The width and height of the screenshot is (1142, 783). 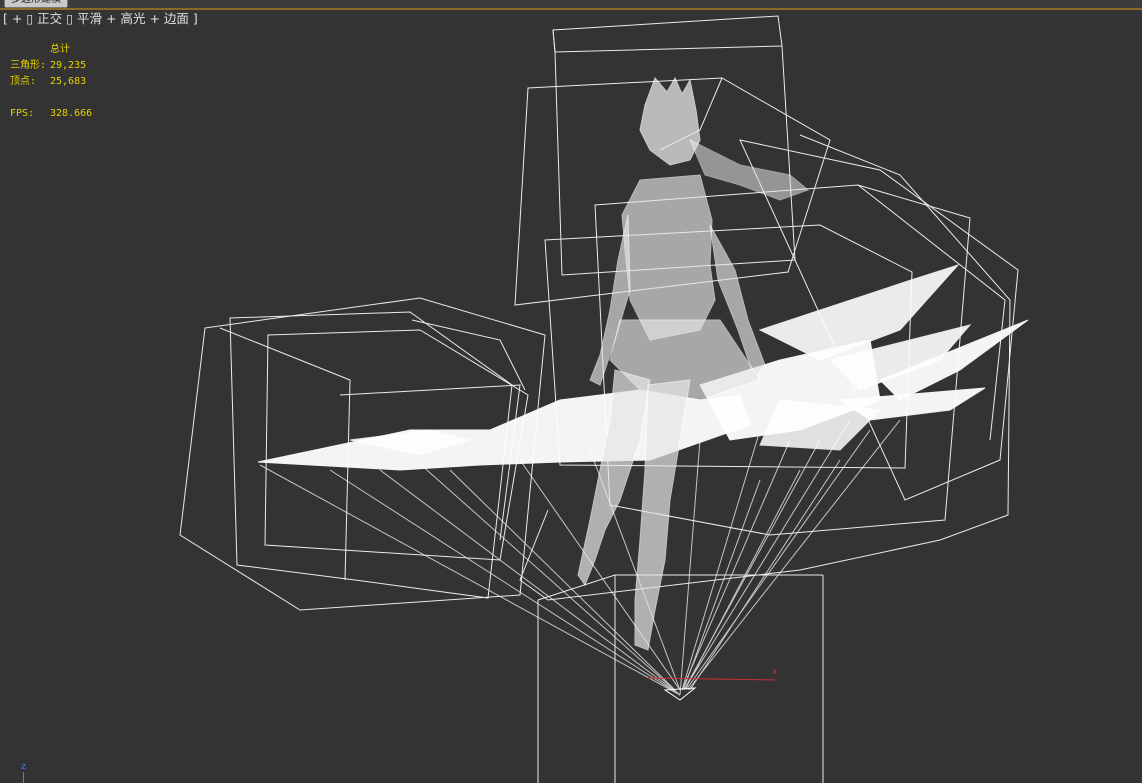 What do you see at coordinates (23, 777) in the screenshot?
I see `z-axis-line` at bounding box center [23, 777].